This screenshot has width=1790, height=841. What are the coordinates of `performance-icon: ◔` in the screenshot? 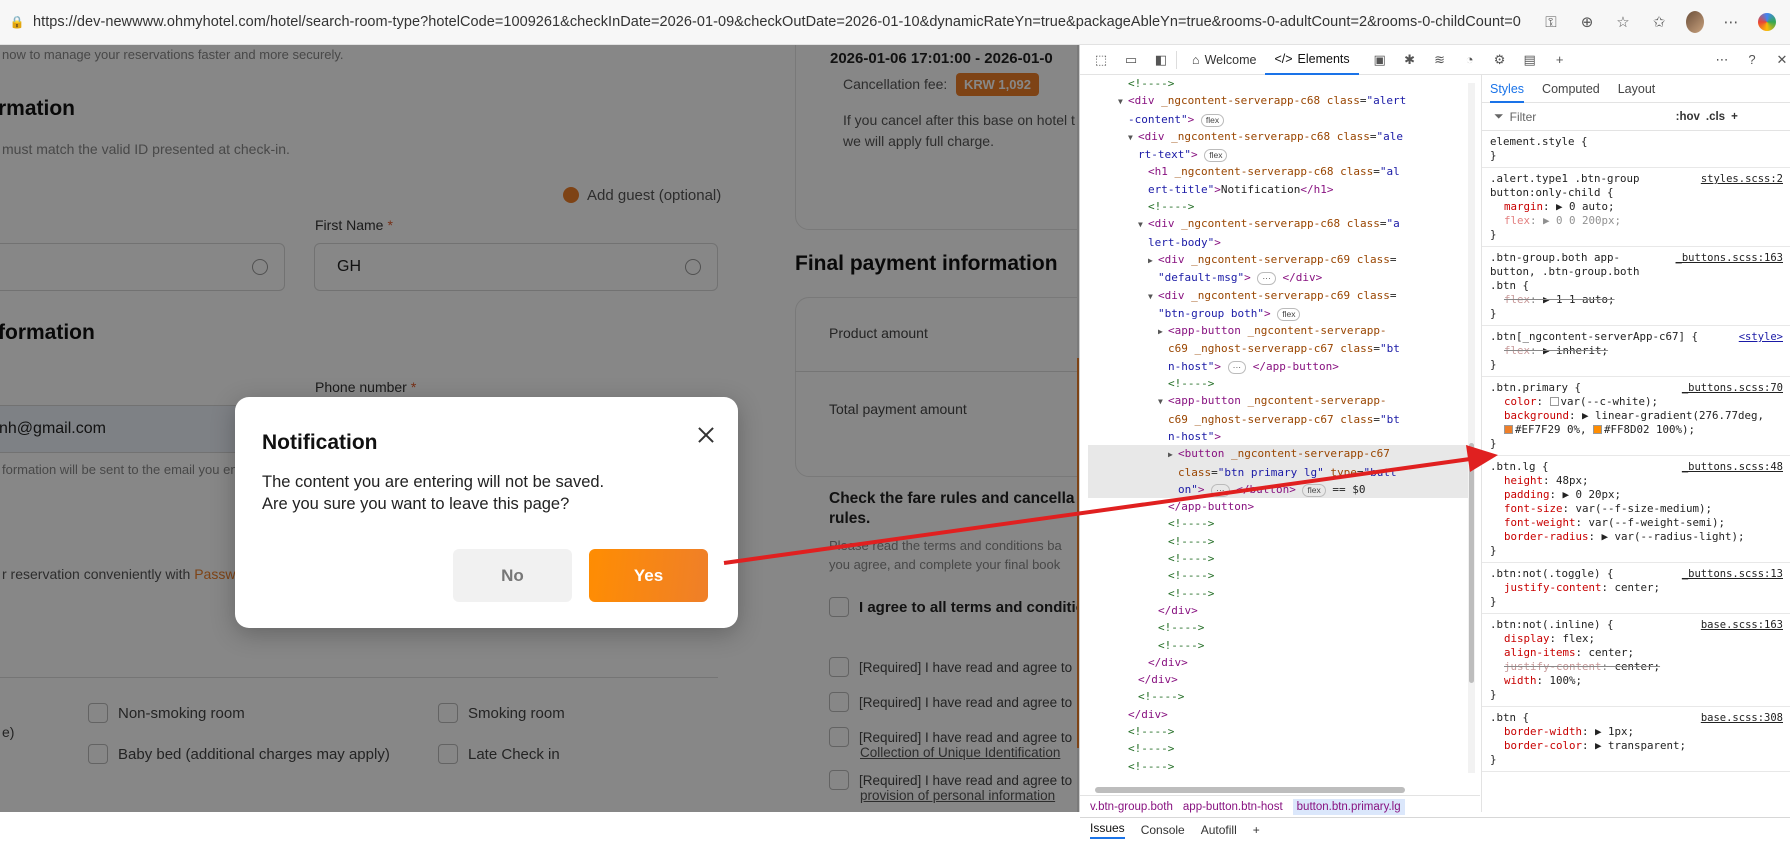 It's located at (1470, 59).